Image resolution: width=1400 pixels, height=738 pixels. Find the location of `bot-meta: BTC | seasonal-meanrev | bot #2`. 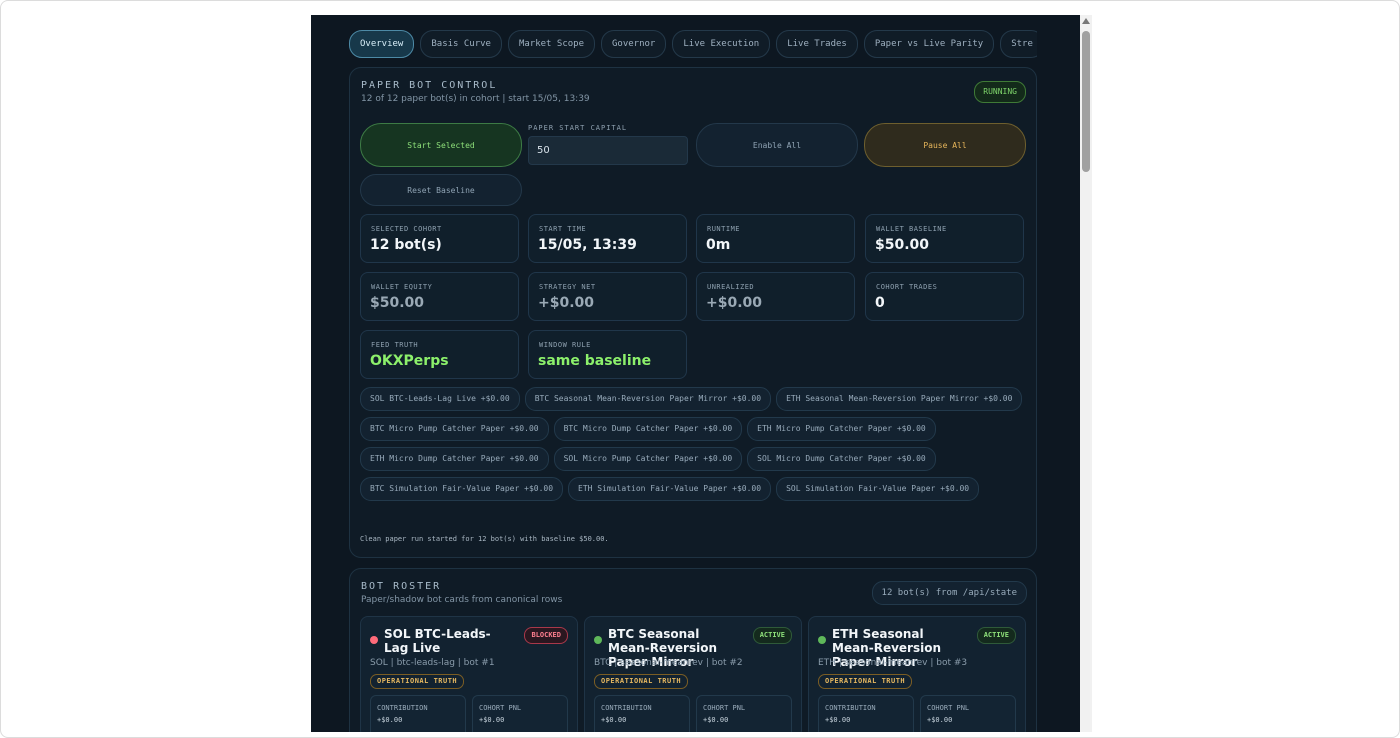

bot-meta: BTC | seasonal-meanrev | bot #2 is located at coordinates (668, 663).